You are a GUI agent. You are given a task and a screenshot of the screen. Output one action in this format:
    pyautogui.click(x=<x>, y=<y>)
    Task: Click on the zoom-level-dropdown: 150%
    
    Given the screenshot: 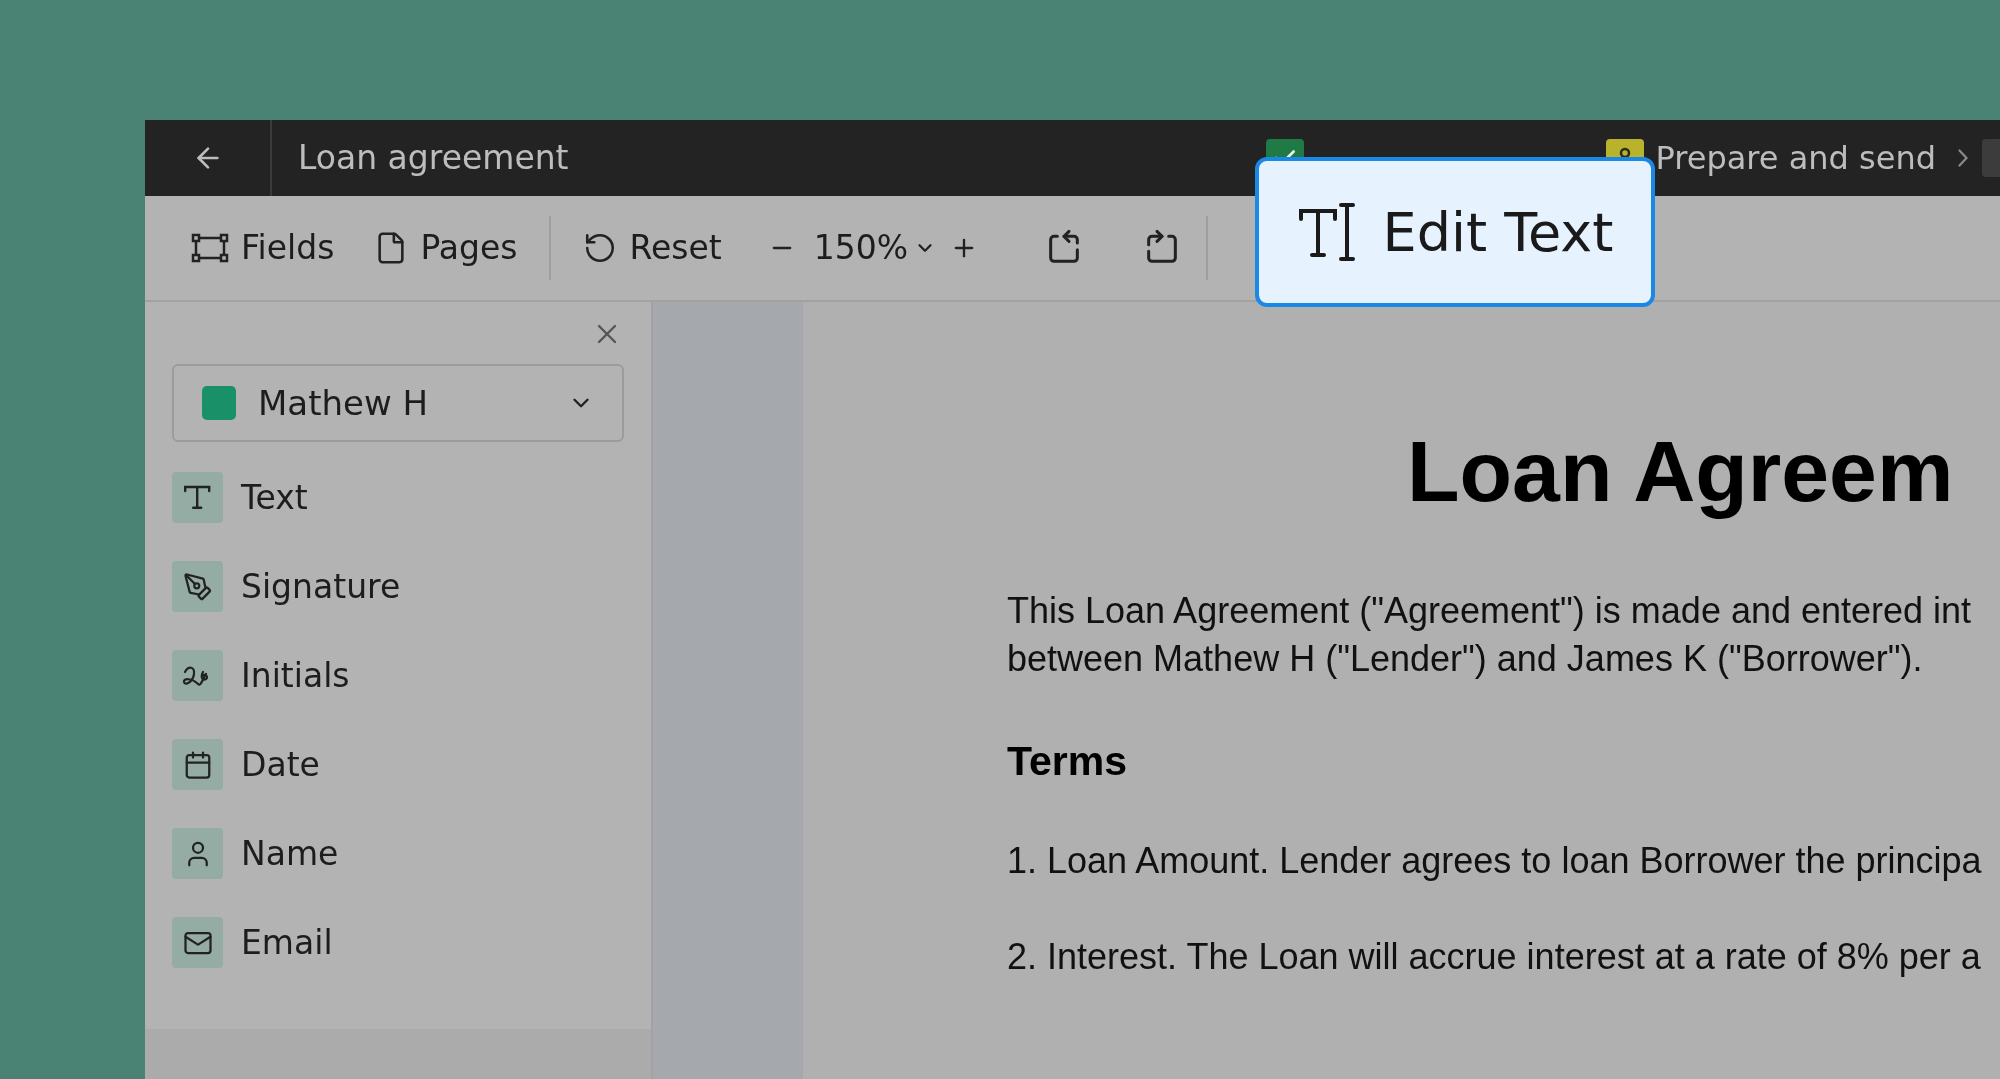 What is the action you would take?
    pyautogui.click(x=874, y=248)
    